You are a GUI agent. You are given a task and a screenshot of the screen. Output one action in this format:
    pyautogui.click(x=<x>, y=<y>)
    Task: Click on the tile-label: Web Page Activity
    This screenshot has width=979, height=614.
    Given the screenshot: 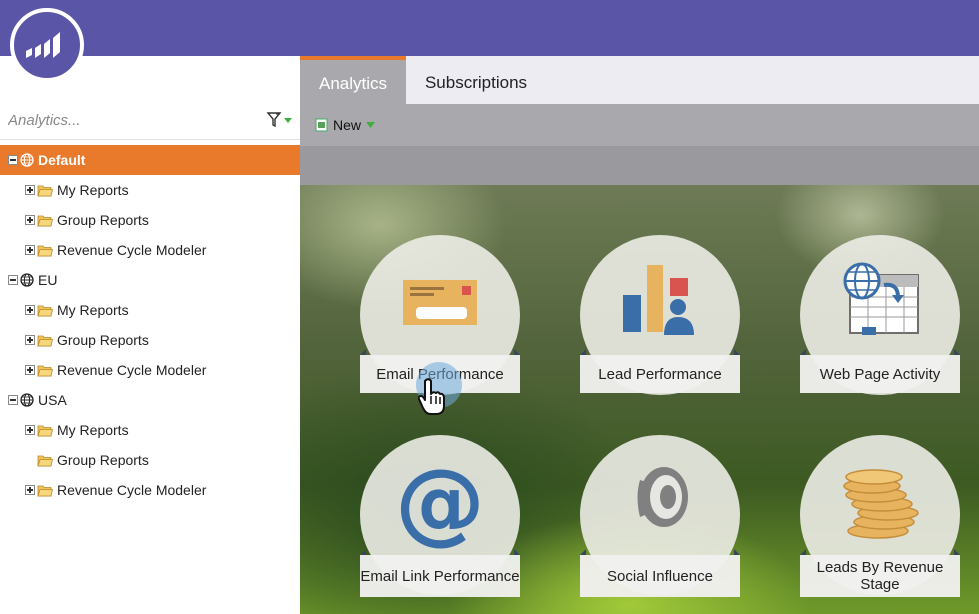 What is the action you would take?
    pyautogui.click(x=880, y=374)
    